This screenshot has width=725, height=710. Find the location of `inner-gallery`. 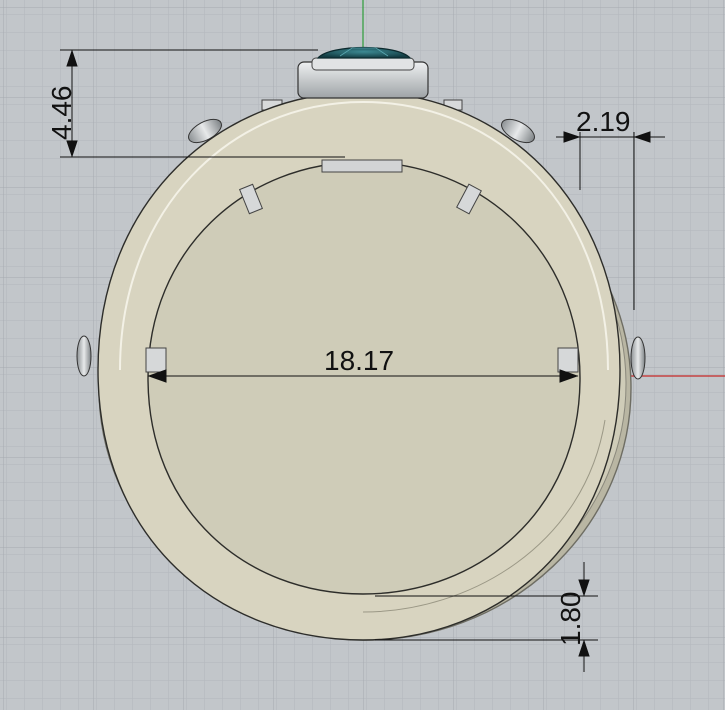

inner-gallery is located at coordinates (362, 166).